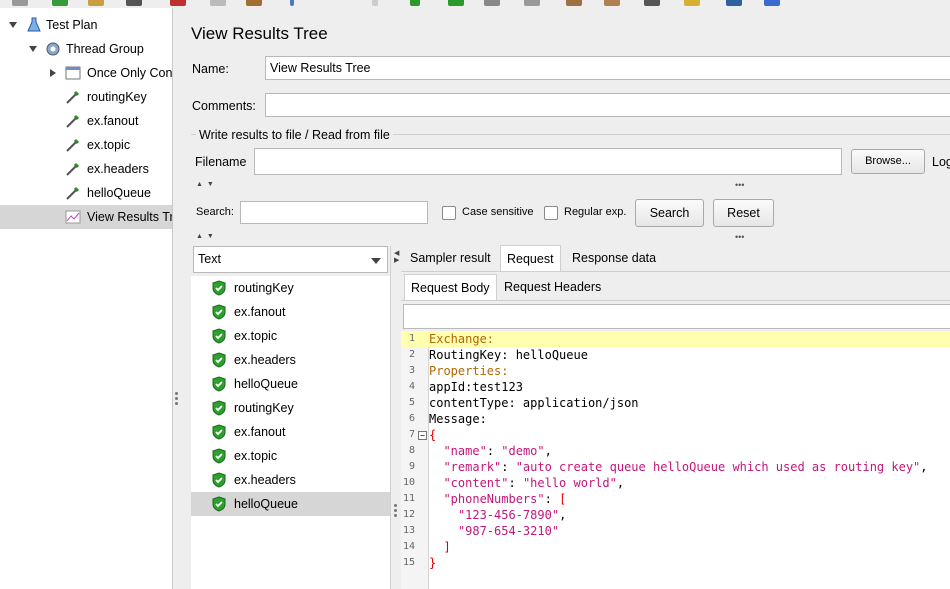  What do you see at coordinates (86, 145) in the screenshot?
I see `tree-item-ex-topic: ex.topic` at bounding box center [86, 145].